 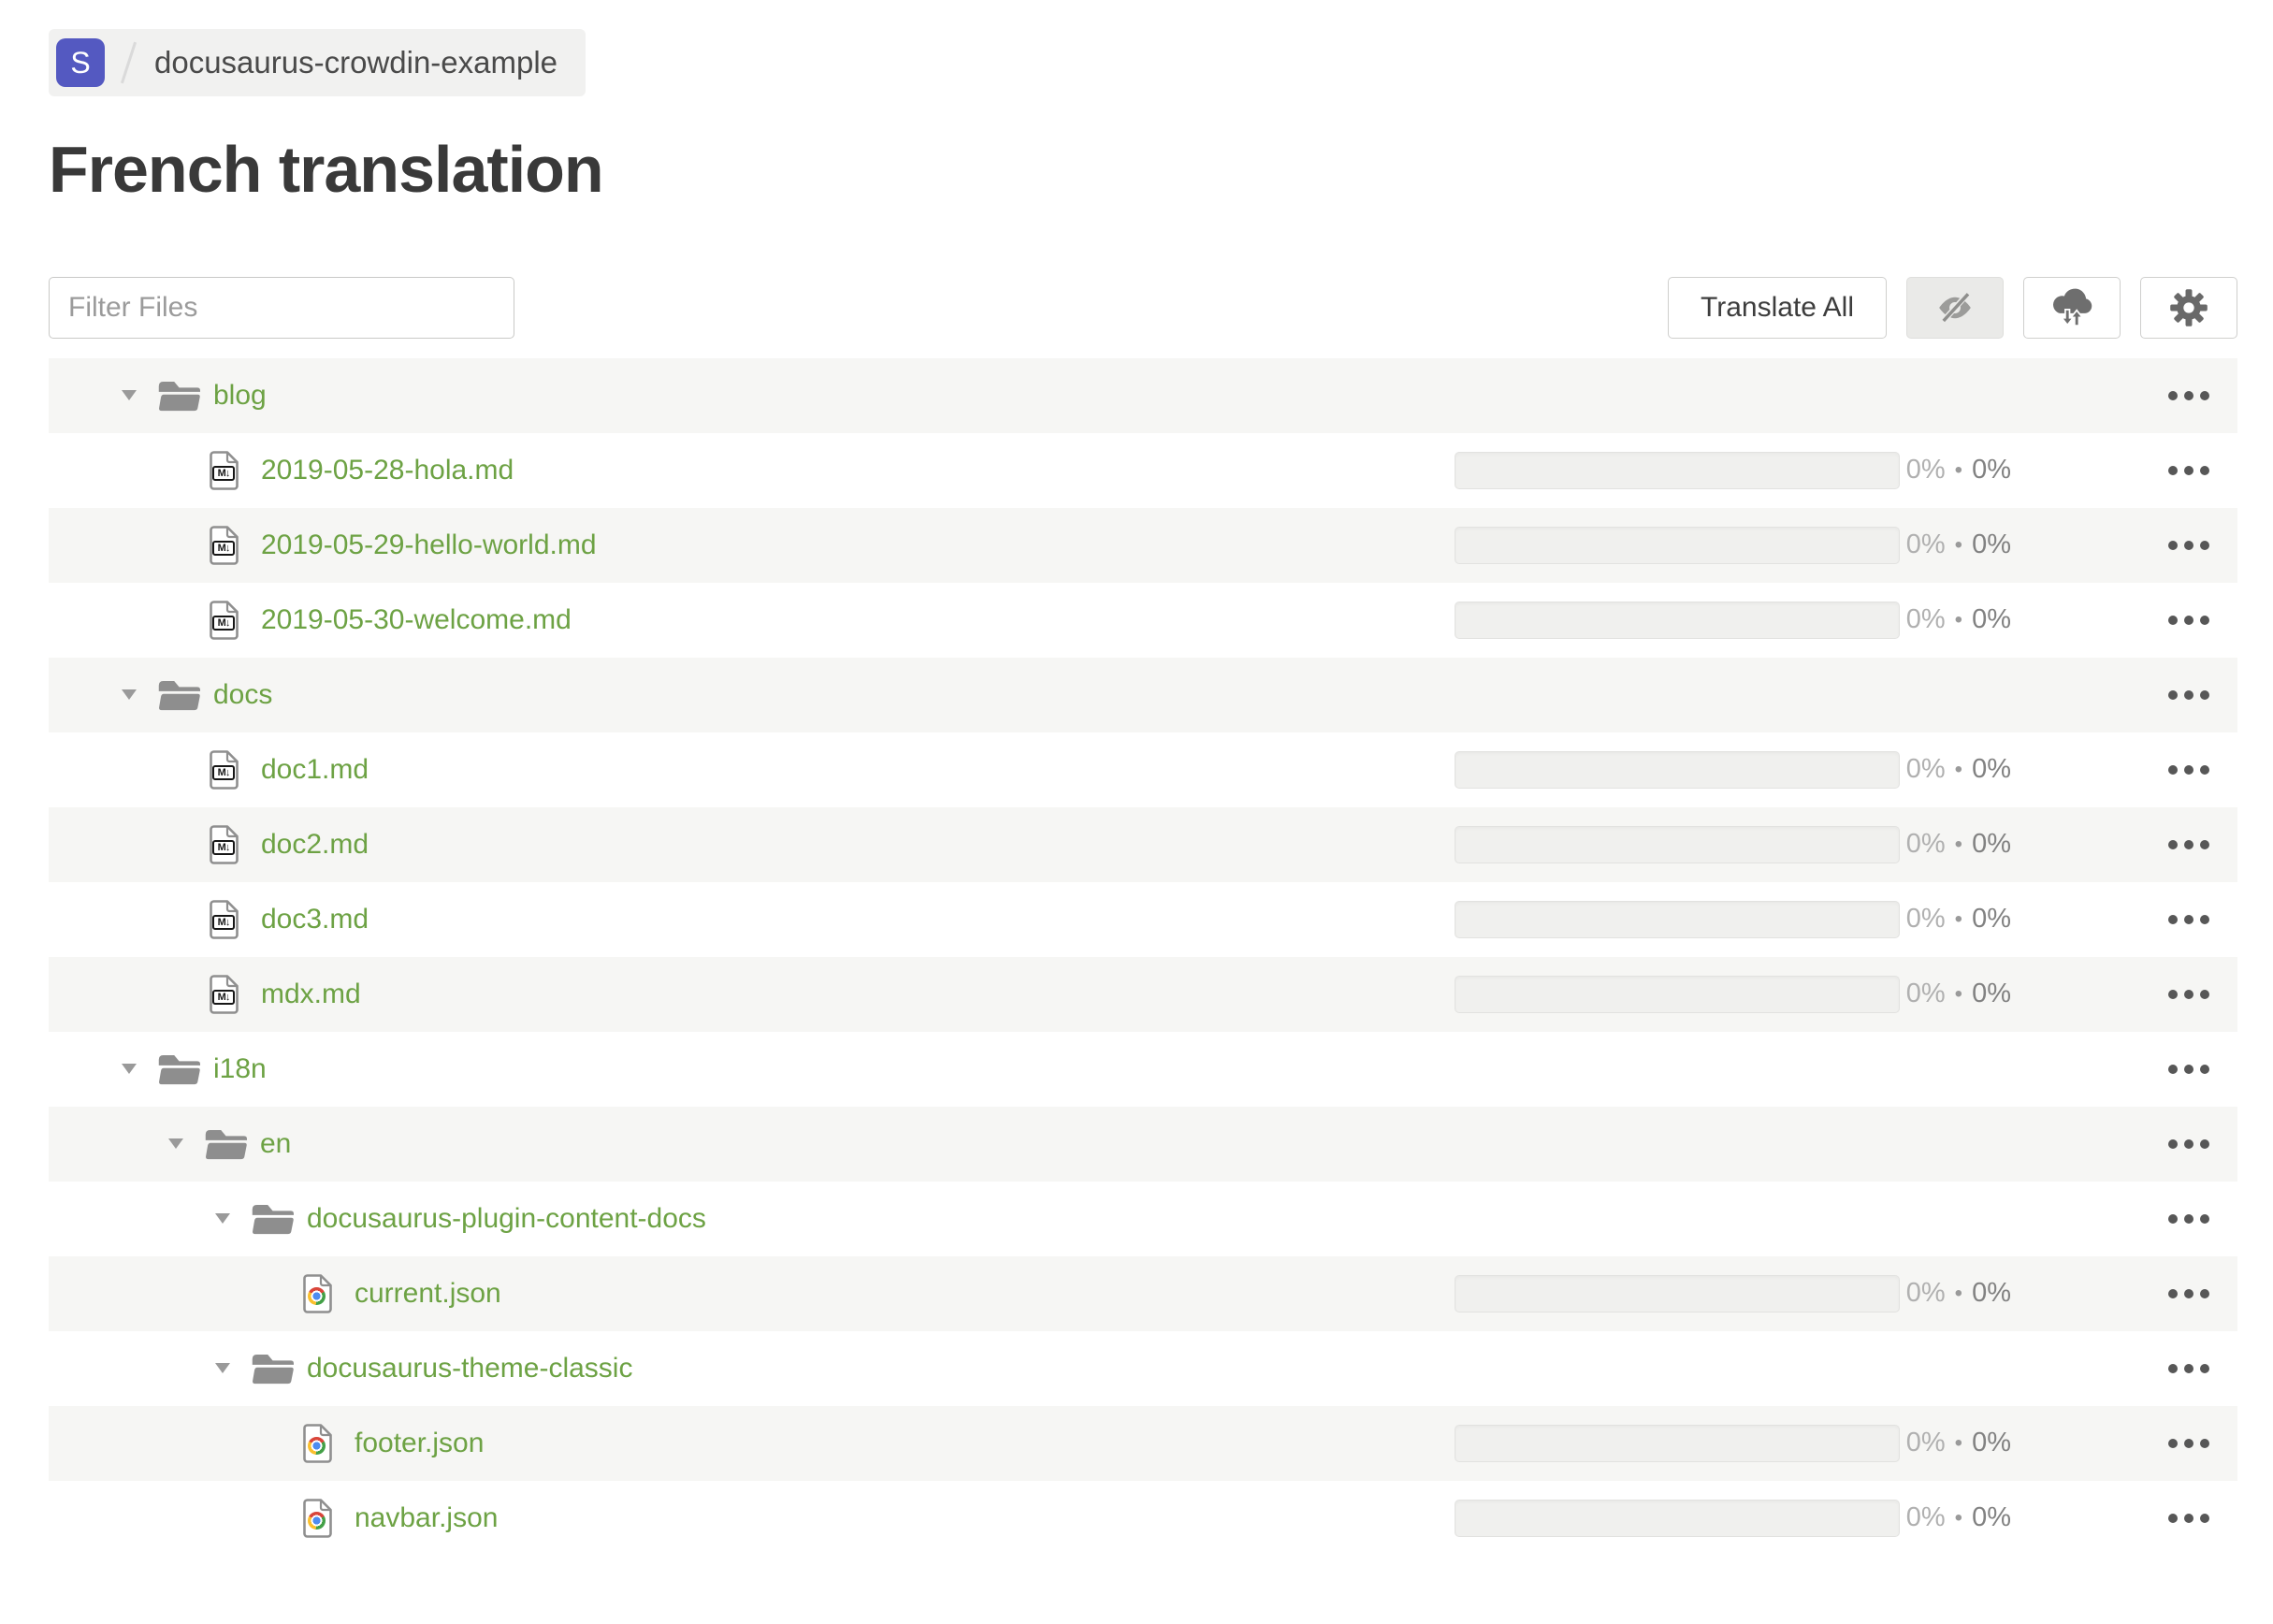 I want to click on hide-completed-button, so click(x=1955, y=307).